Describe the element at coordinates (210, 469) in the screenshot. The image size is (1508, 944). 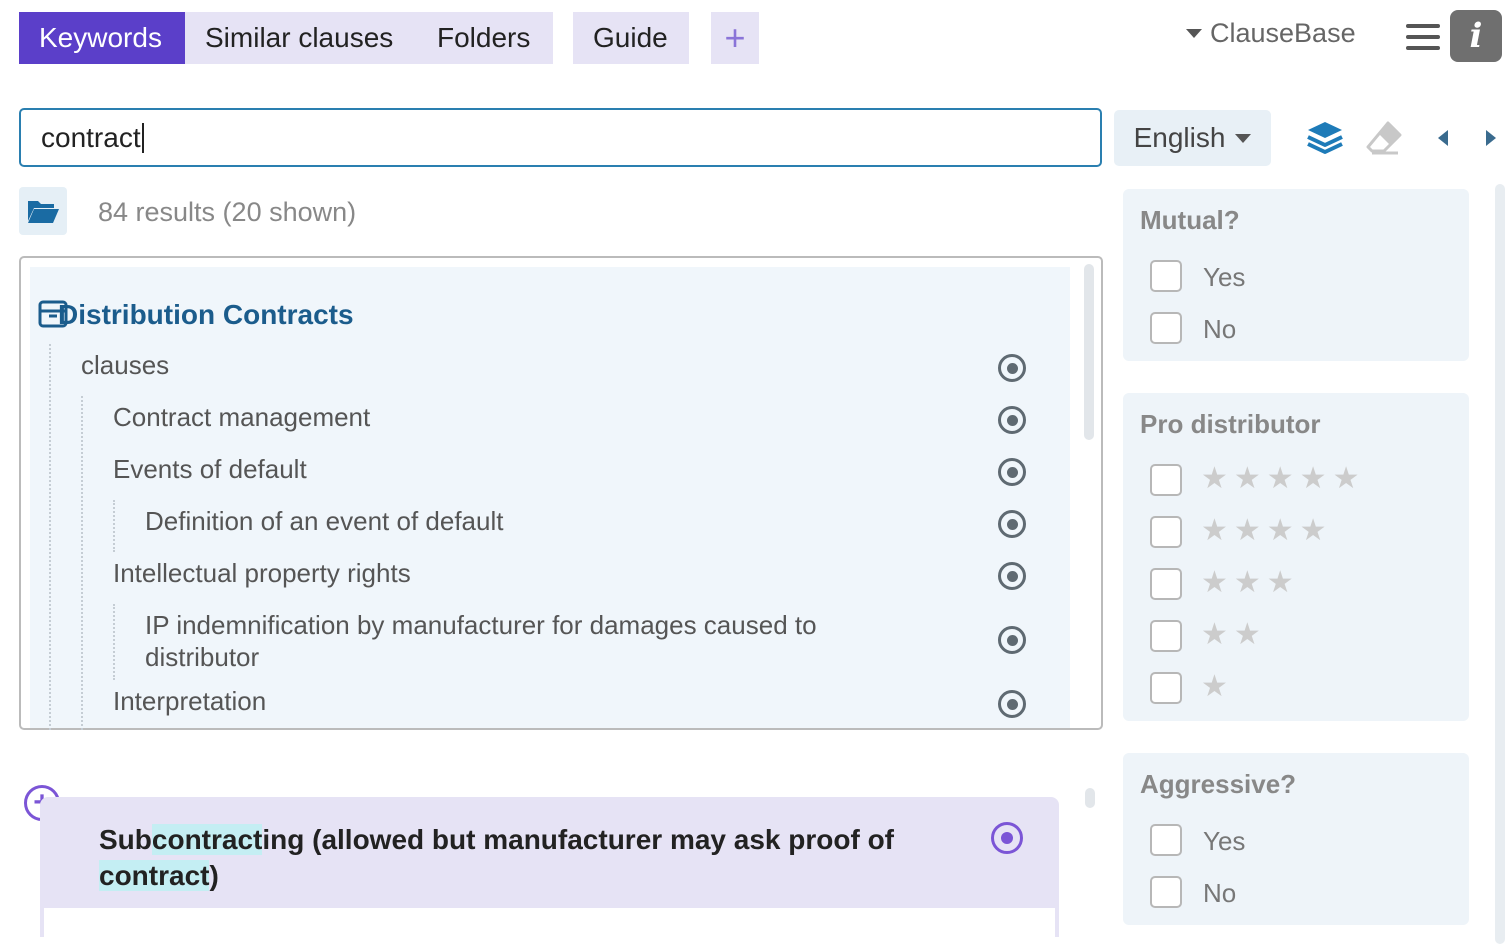
I see `tree-item: Events of default` at that location.